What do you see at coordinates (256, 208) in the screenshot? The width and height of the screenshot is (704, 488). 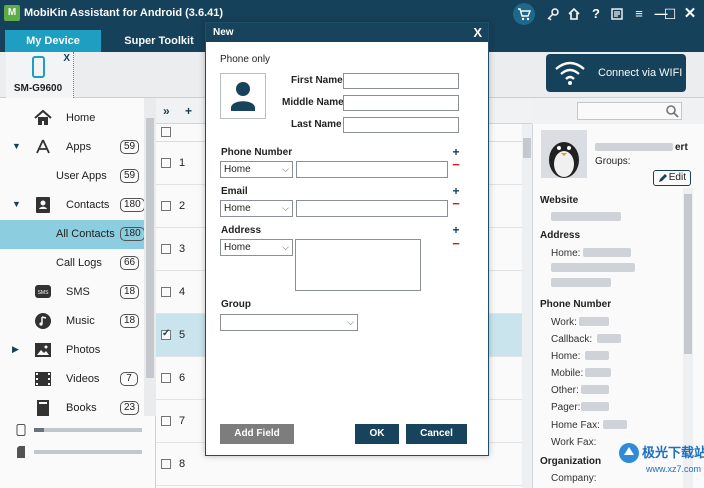 I see `email-type-select: Home ⌵` at bounding box center [256, 208].